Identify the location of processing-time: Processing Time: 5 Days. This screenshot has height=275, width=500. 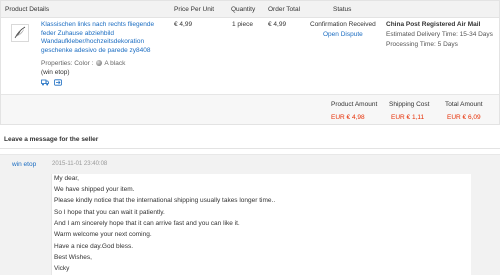
(422, 44).